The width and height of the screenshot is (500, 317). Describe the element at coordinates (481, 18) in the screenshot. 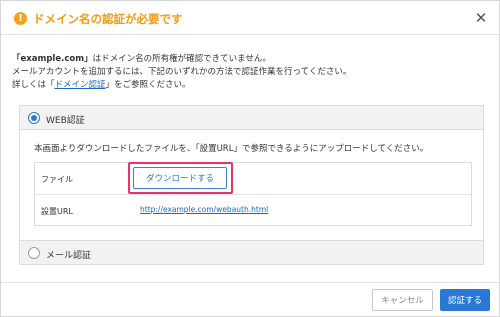

I see `close-icon: ✕` at that location.